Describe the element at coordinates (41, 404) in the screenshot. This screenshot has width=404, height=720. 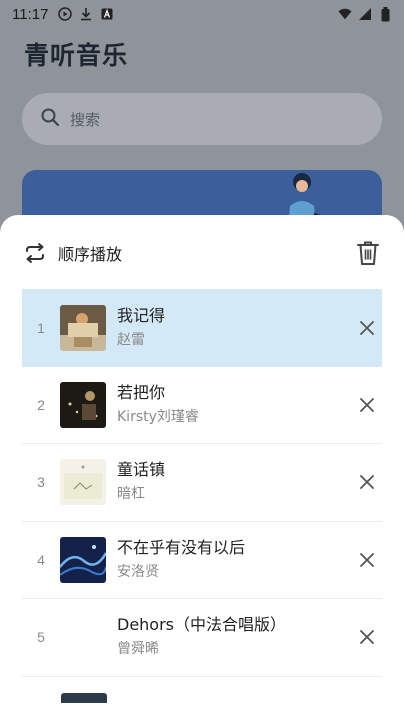
I see `row-index: 2` at that location.